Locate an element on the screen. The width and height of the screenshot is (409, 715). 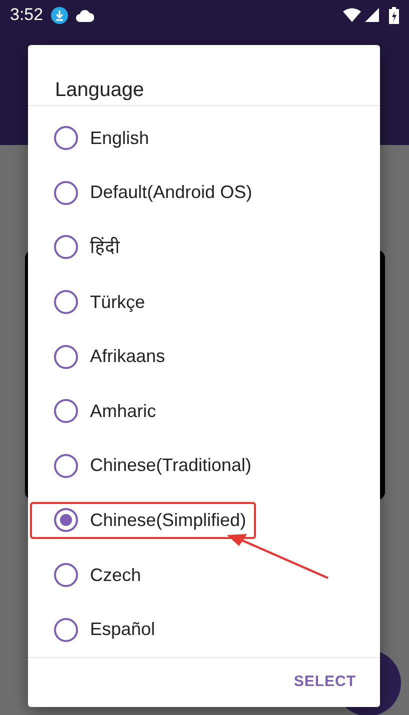
language-option: English is located at coordinates (94, 138).